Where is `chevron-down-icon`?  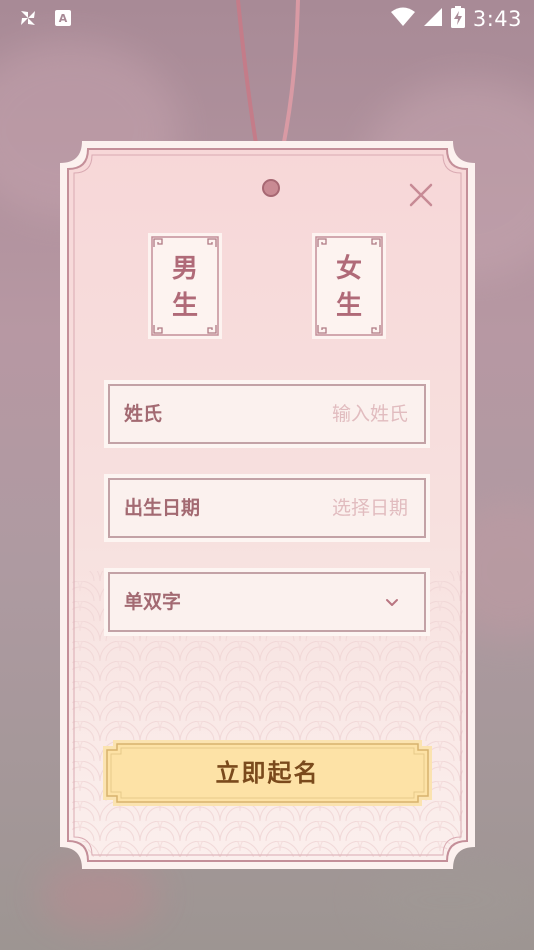 chevron-down-icon is located at coordinates (392, 602).